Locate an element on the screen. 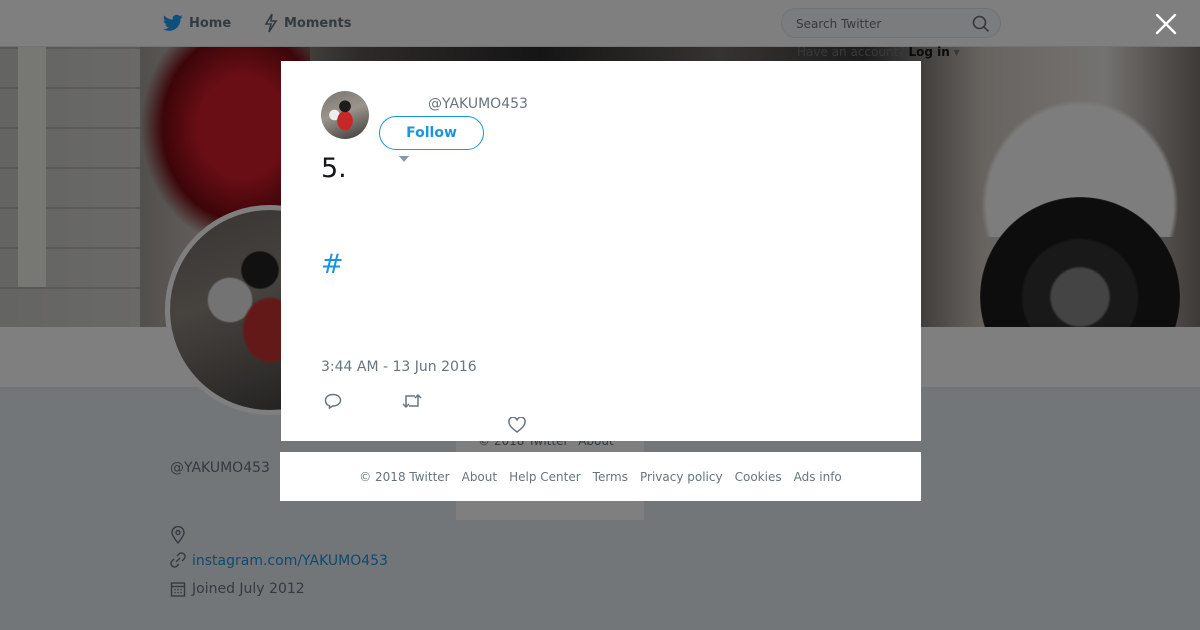 The image size is (1200, 630). tweet-paragraph-gap is located at coordinates (601, 201).